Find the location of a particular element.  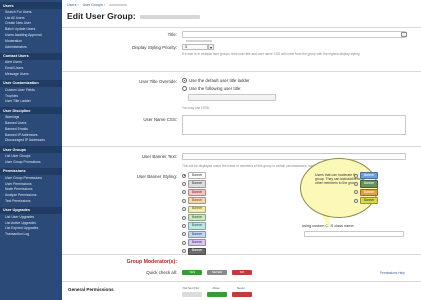

sidebar-item: Message Users is located at coordinates (31, 74).